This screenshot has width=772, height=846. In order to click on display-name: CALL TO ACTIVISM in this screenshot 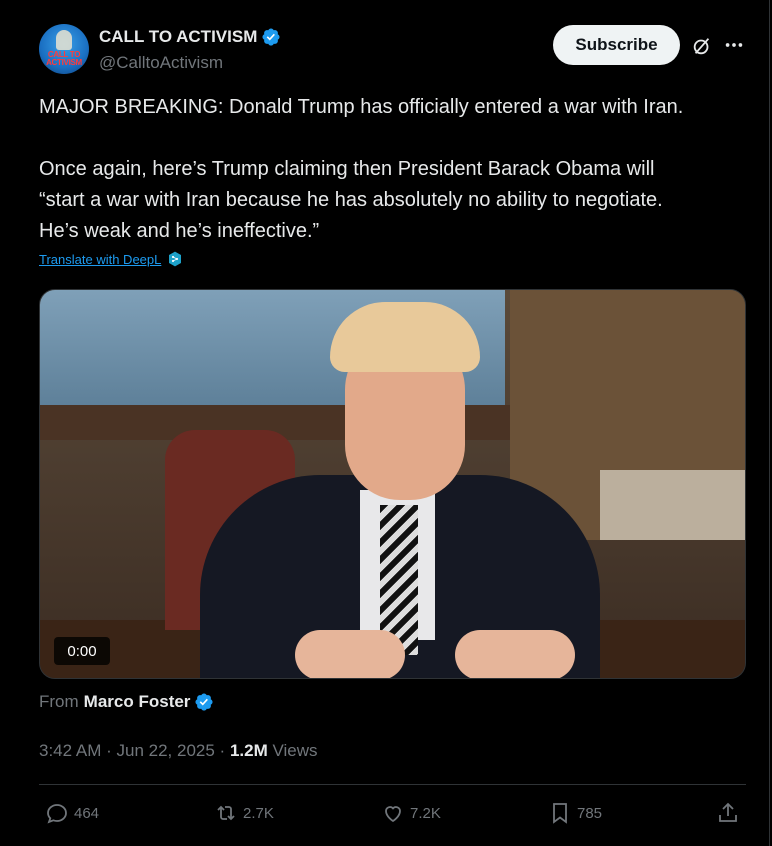, I will do `click(190, 37)`.